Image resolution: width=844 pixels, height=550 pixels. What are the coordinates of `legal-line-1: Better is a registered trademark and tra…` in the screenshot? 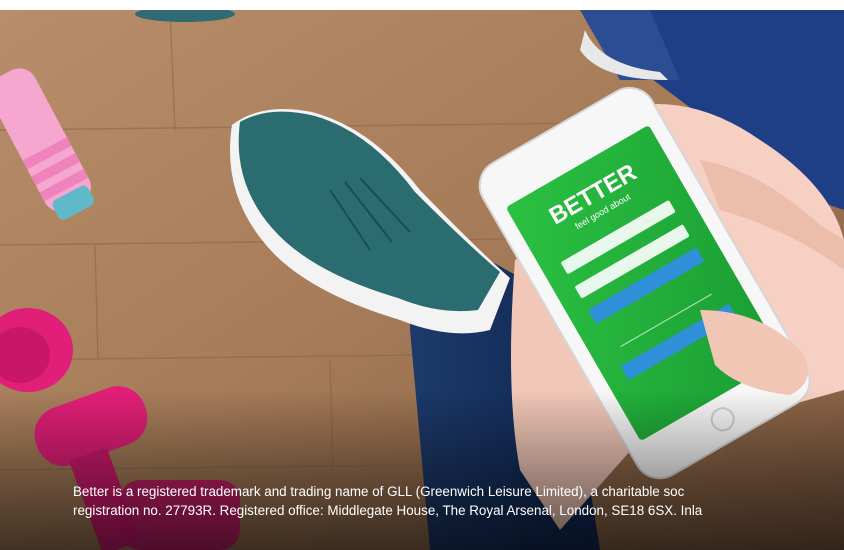 It's located at (379, 491).